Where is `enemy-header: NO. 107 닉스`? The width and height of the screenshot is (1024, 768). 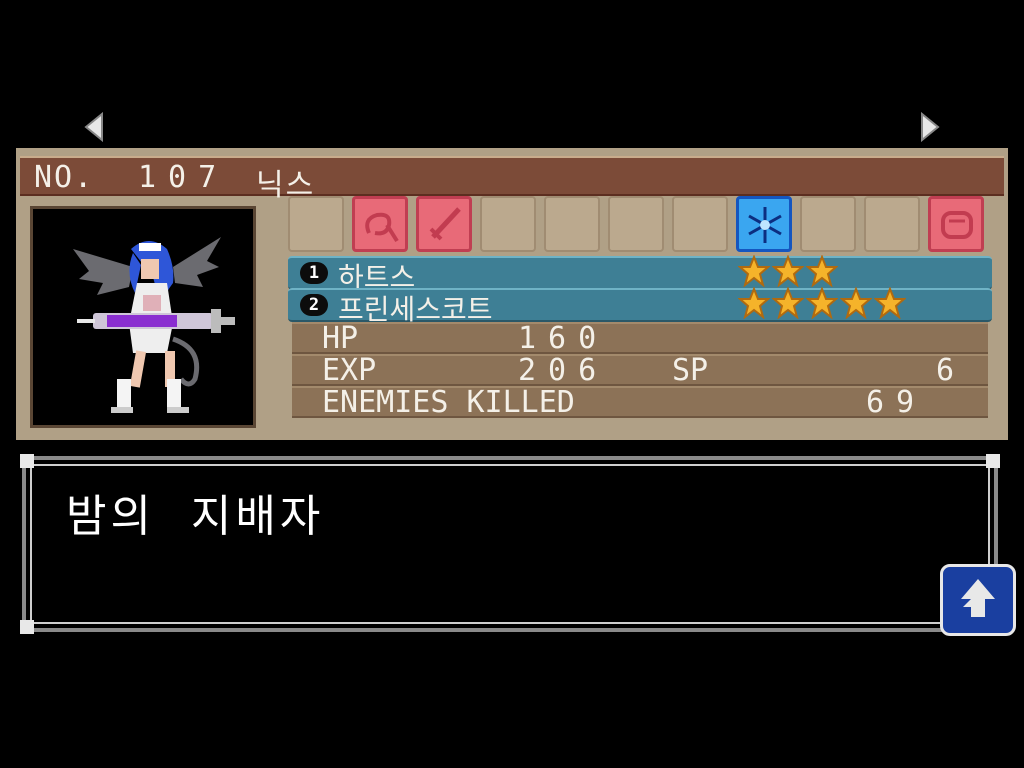 enemy-header: NO. 107 닉스 is located at coordinates (512, 179).